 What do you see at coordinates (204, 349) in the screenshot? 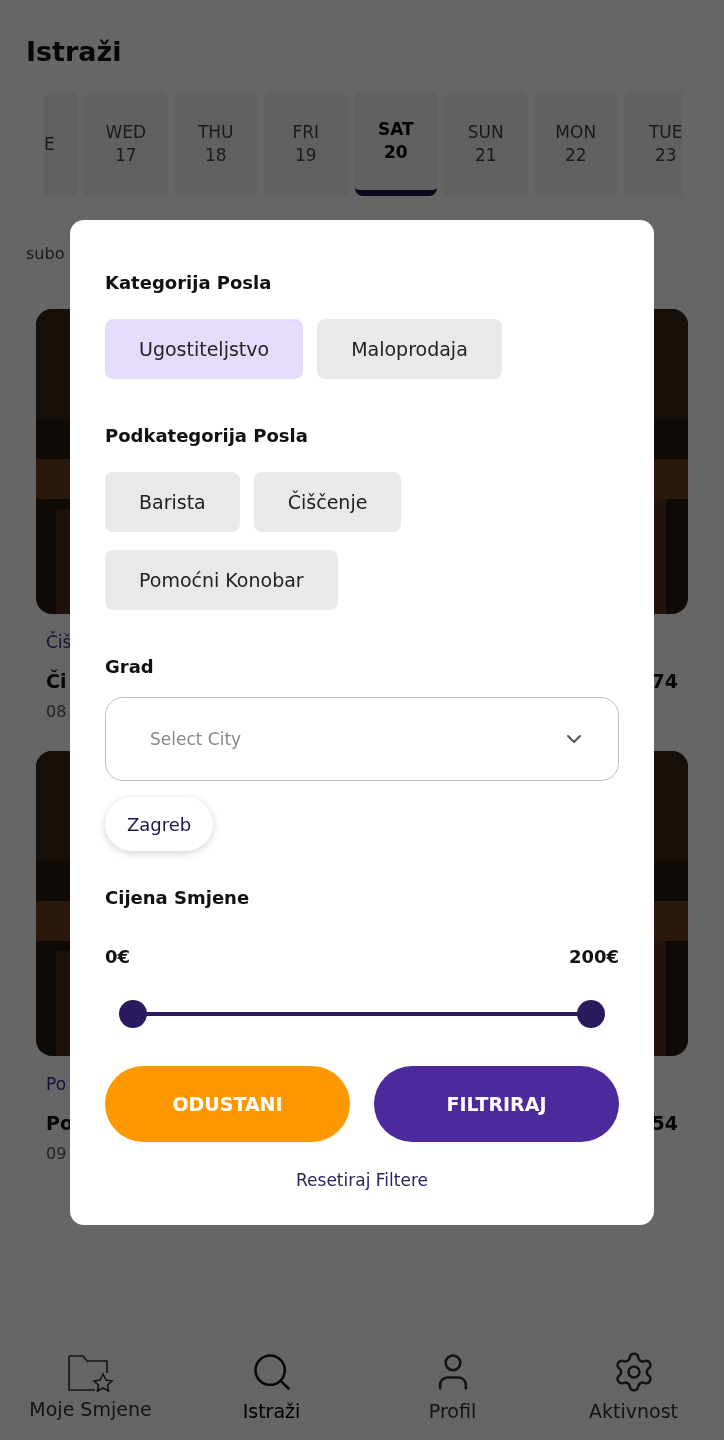
I see `category-chip: Ugostiteljstvo` at bounding box center [204, 349].